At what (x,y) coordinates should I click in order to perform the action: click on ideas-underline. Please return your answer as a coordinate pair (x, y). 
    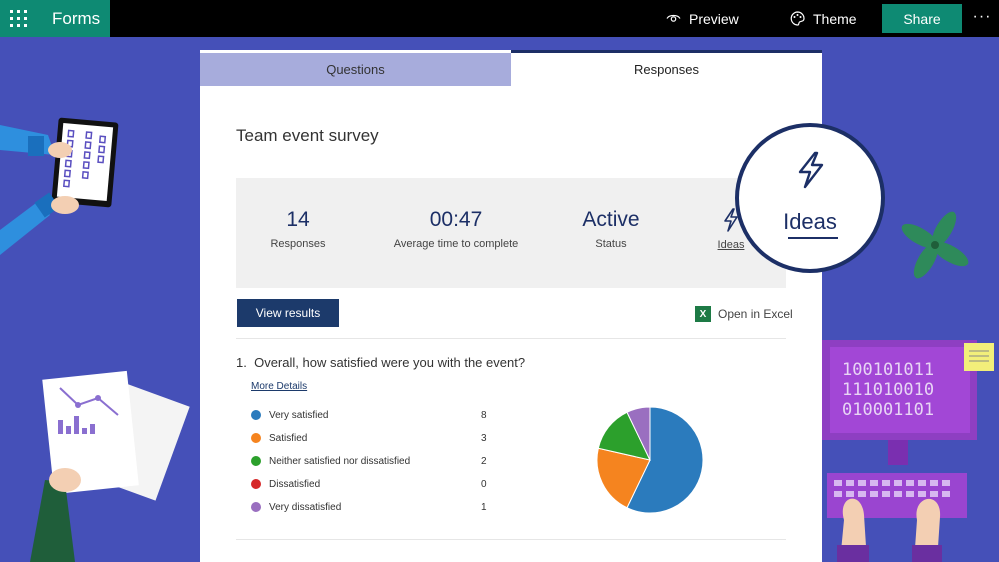
    Looking at the image, I should click on (813, 238).